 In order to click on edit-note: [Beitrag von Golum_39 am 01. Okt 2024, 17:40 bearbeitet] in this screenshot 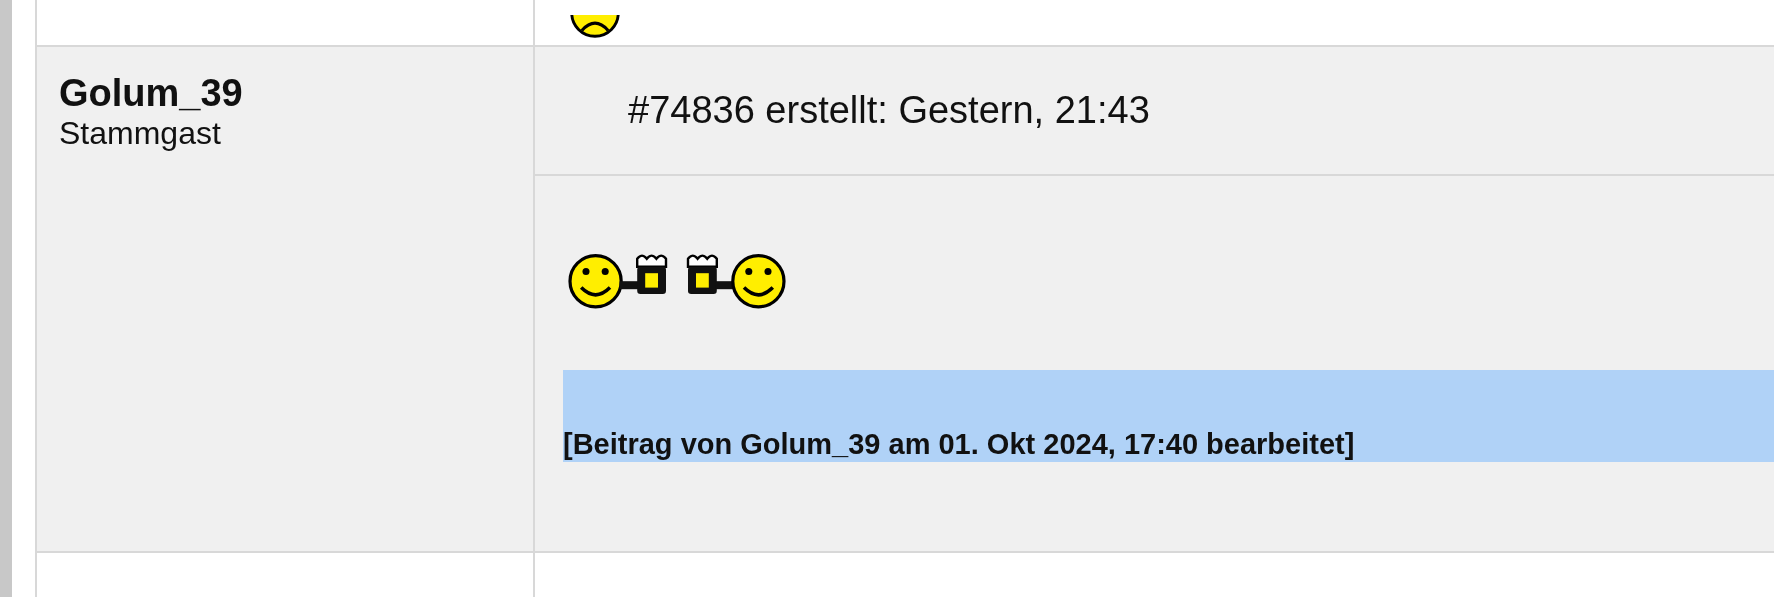, I will do `click(1168, 416)`.